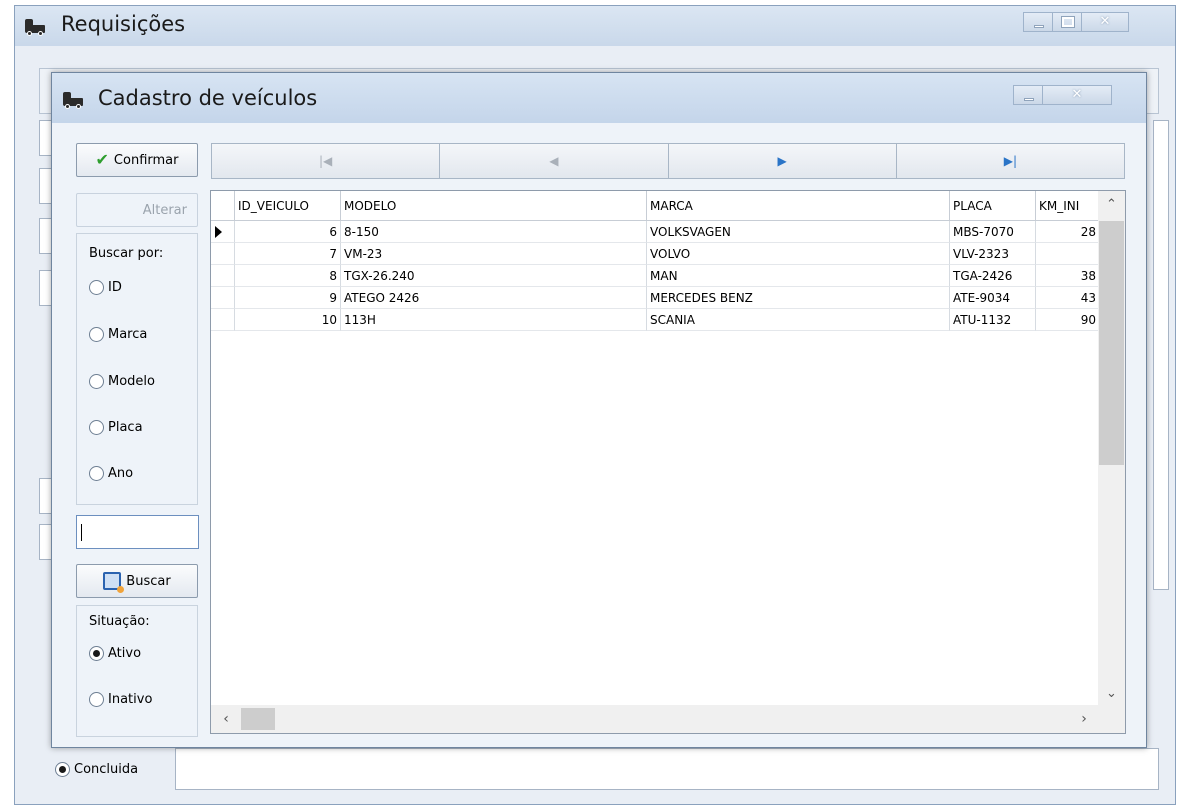  I want to click on cell-id: 9, so click(288, 298).